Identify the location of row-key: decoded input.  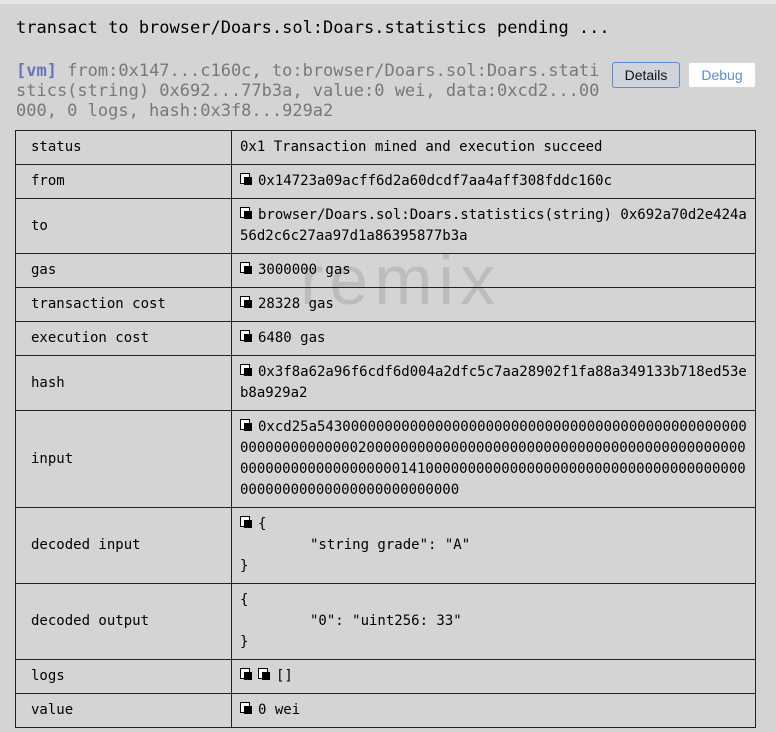
(123, 545).